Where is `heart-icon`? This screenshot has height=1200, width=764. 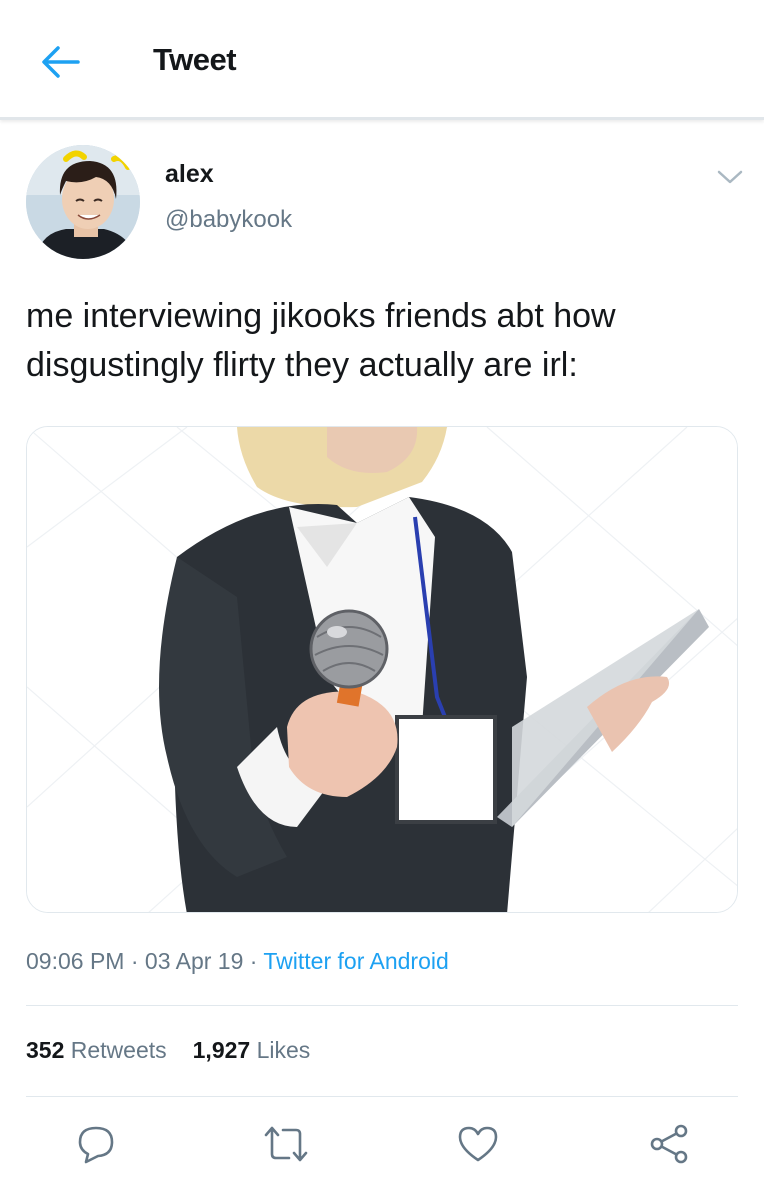 heart-icon is located at coordinates (478, 1144).